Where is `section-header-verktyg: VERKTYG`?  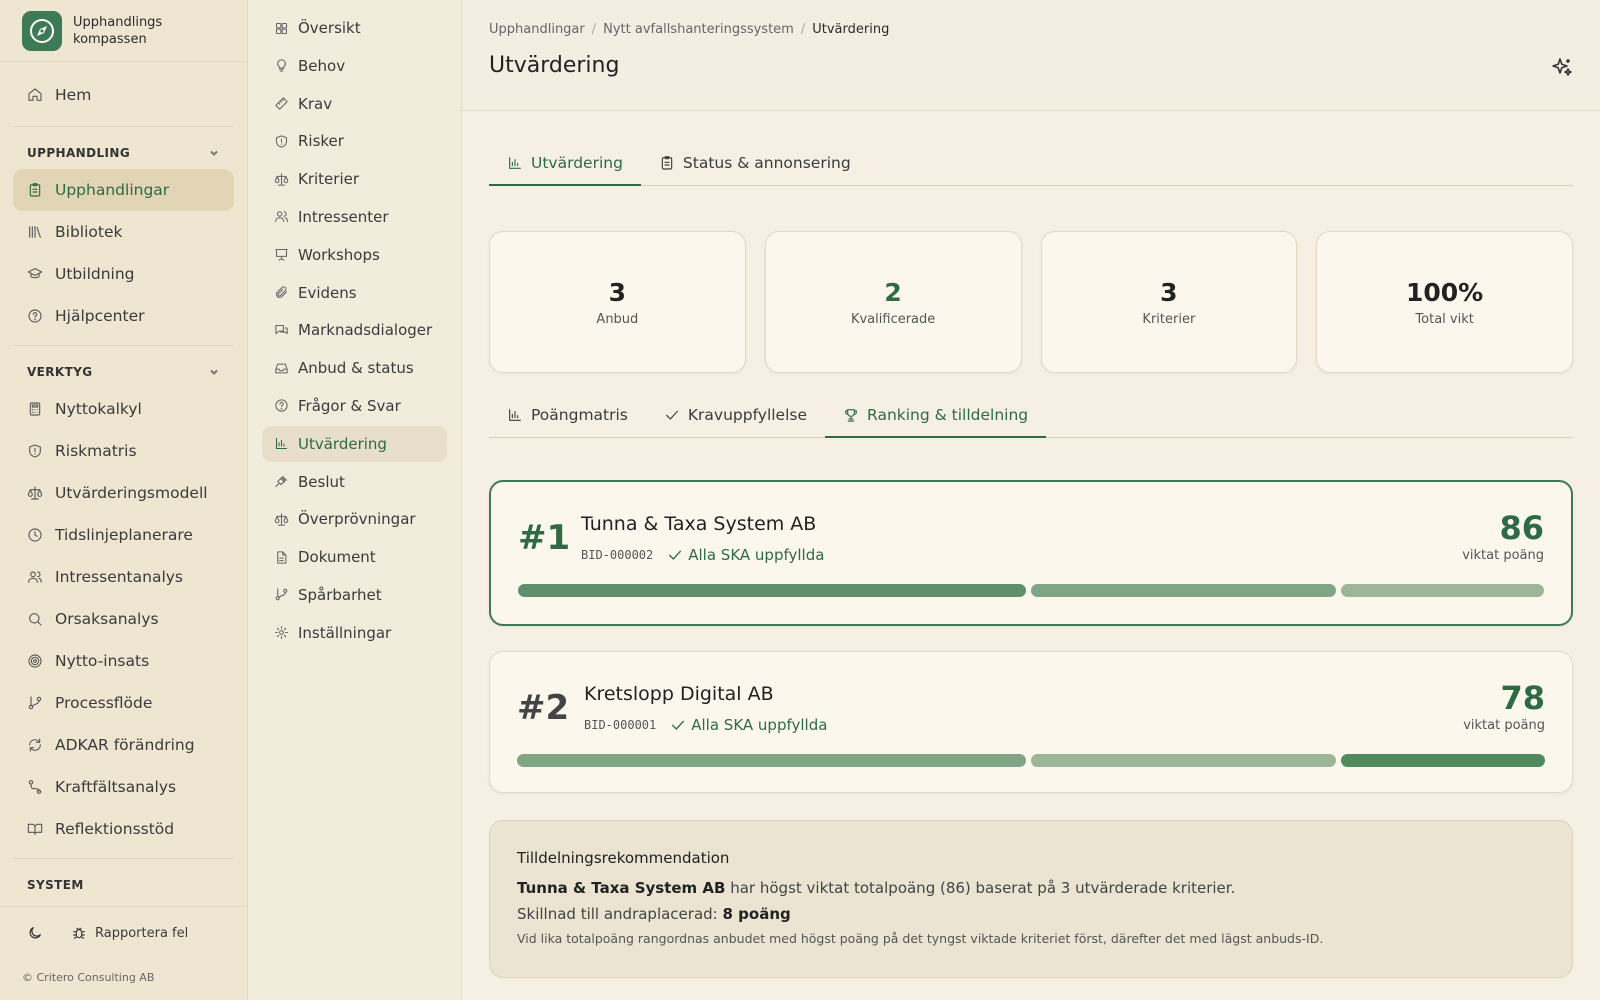 section-header-verktyg: VERKTYG is located at coordinates (123, 372).